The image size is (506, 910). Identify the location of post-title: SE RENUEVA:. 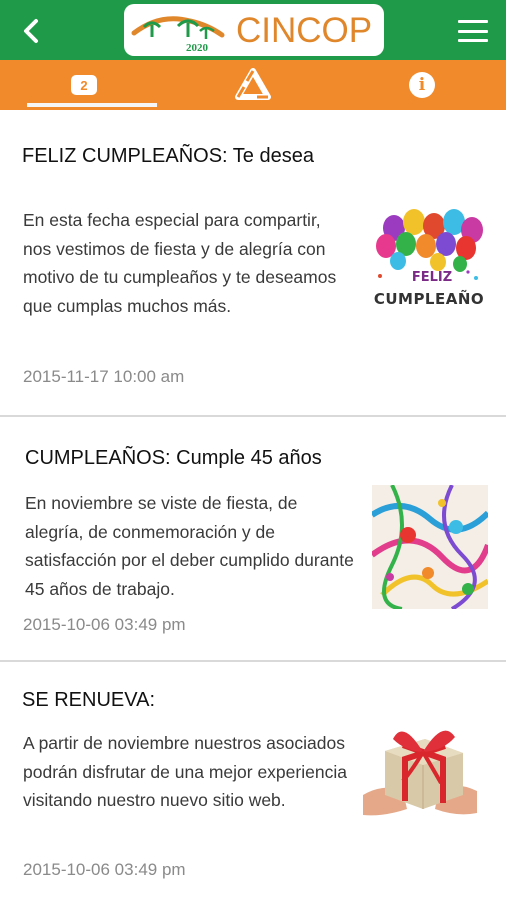
(88, 700).